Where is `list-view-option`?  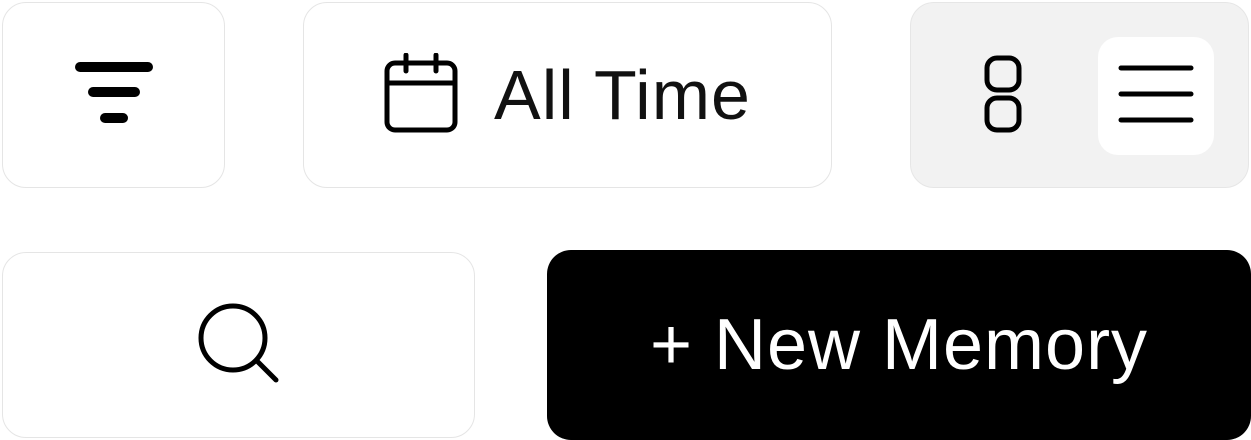 list-view-option is located at coordinates (1156, 96).